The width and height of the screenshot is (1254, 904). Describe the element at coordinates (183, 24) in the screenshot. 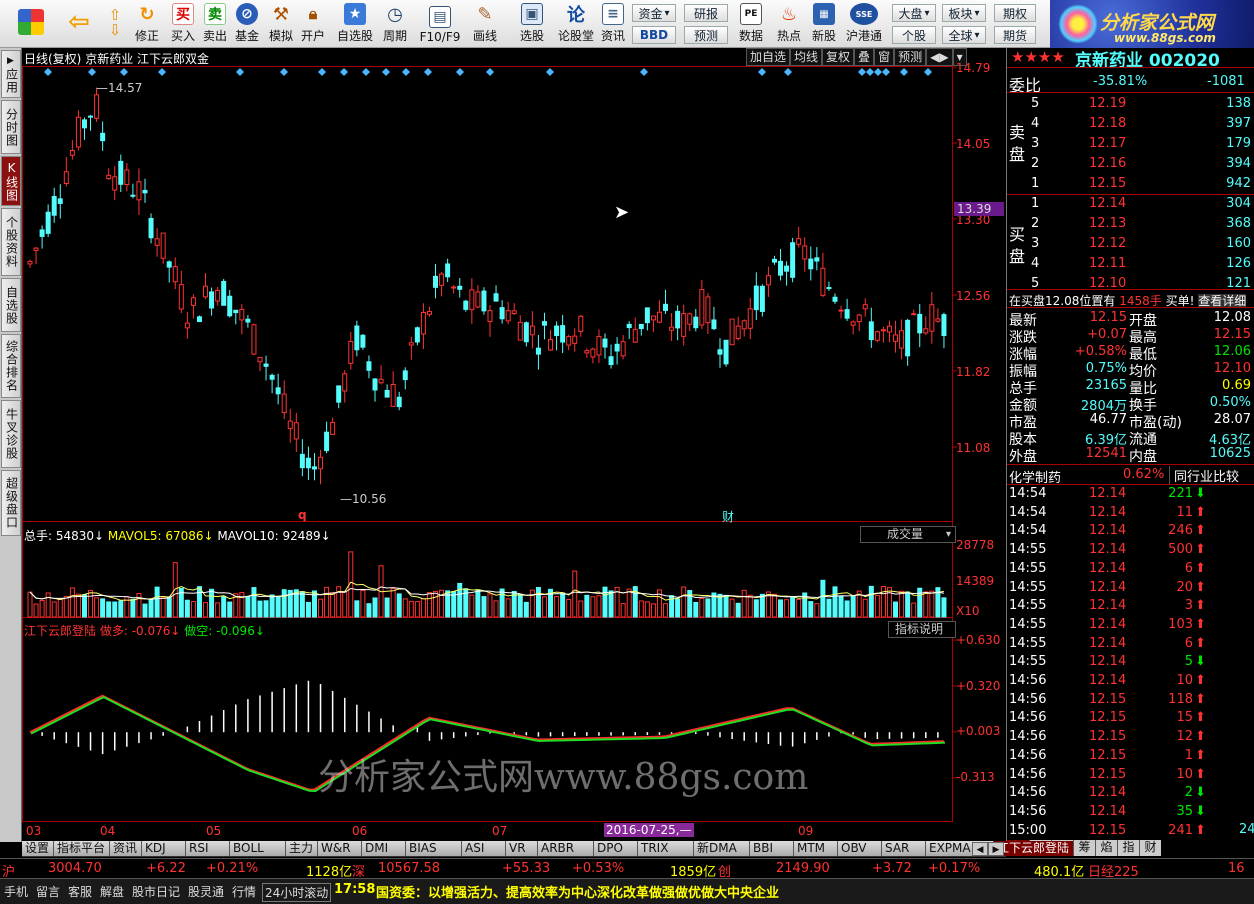

I see `buy-button: 买 买入` at that location.